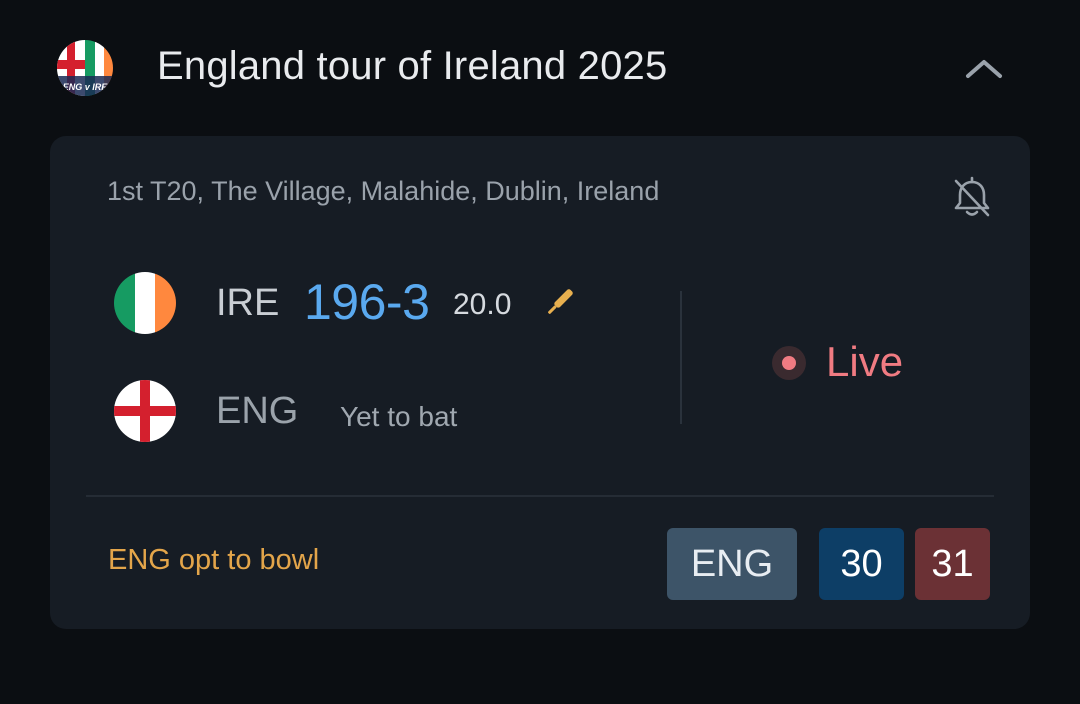 The image size is (1080, 704). What do you see at coordinates (789, 363) in the screenshot?
I see `live-dot-icon` at bounding box center [789, 363].